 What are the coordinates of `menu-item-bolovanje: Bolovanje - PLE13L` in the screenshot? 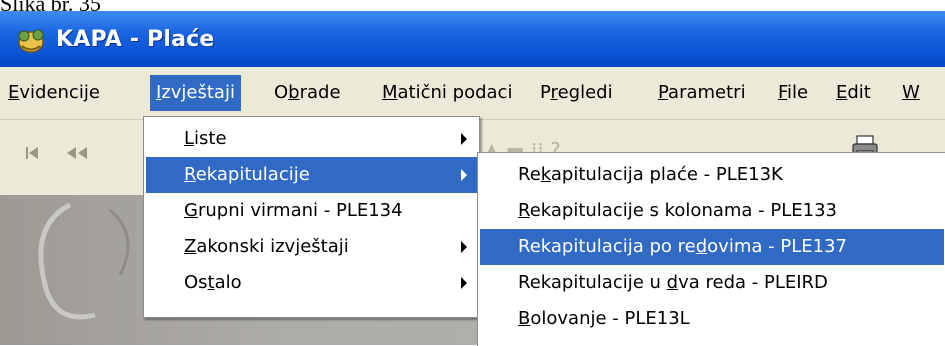 It's located at (712, 319).